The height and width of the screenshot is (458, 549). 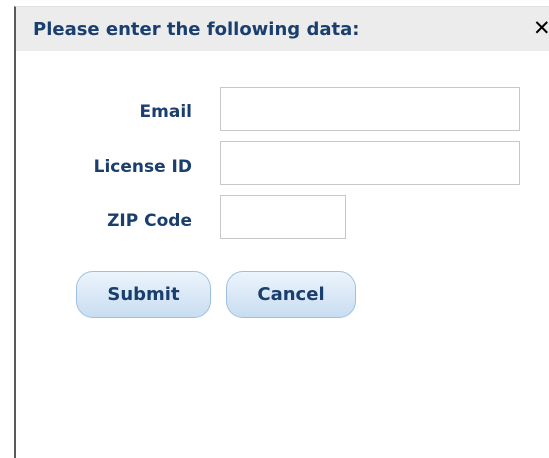 What do you see at coordinates (291, 294) in the screenshot?
I see `cancel-button: Cancel` at bounding box center [291, 294].